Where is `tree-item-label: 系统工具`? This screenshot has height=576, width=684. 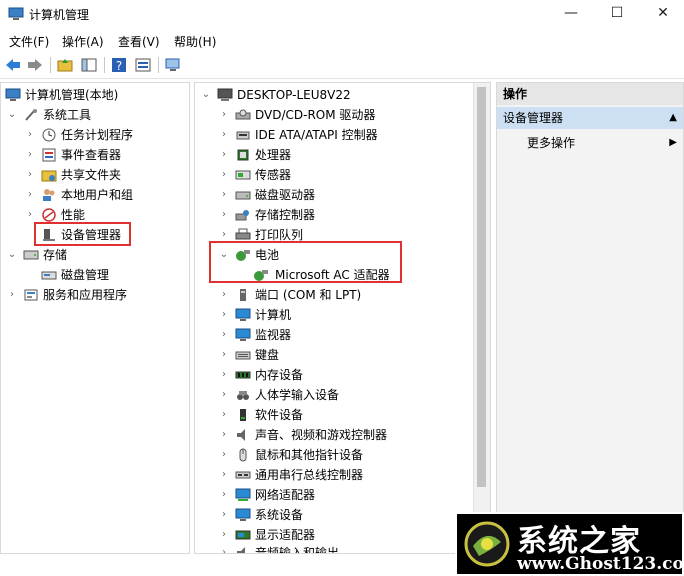 tree-item-label: 系统工具 is located at coordinates (67, 115).